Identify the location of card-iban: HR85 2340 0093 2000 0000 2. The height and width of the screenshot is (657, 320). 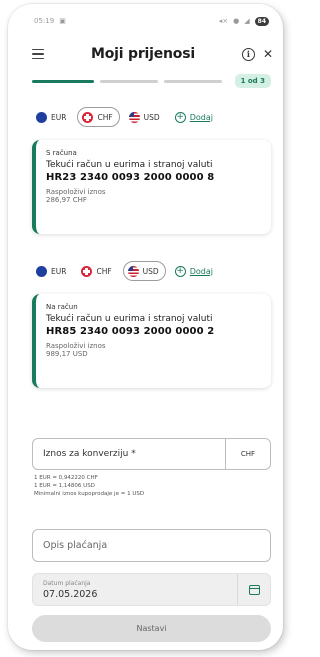
(130, 331).